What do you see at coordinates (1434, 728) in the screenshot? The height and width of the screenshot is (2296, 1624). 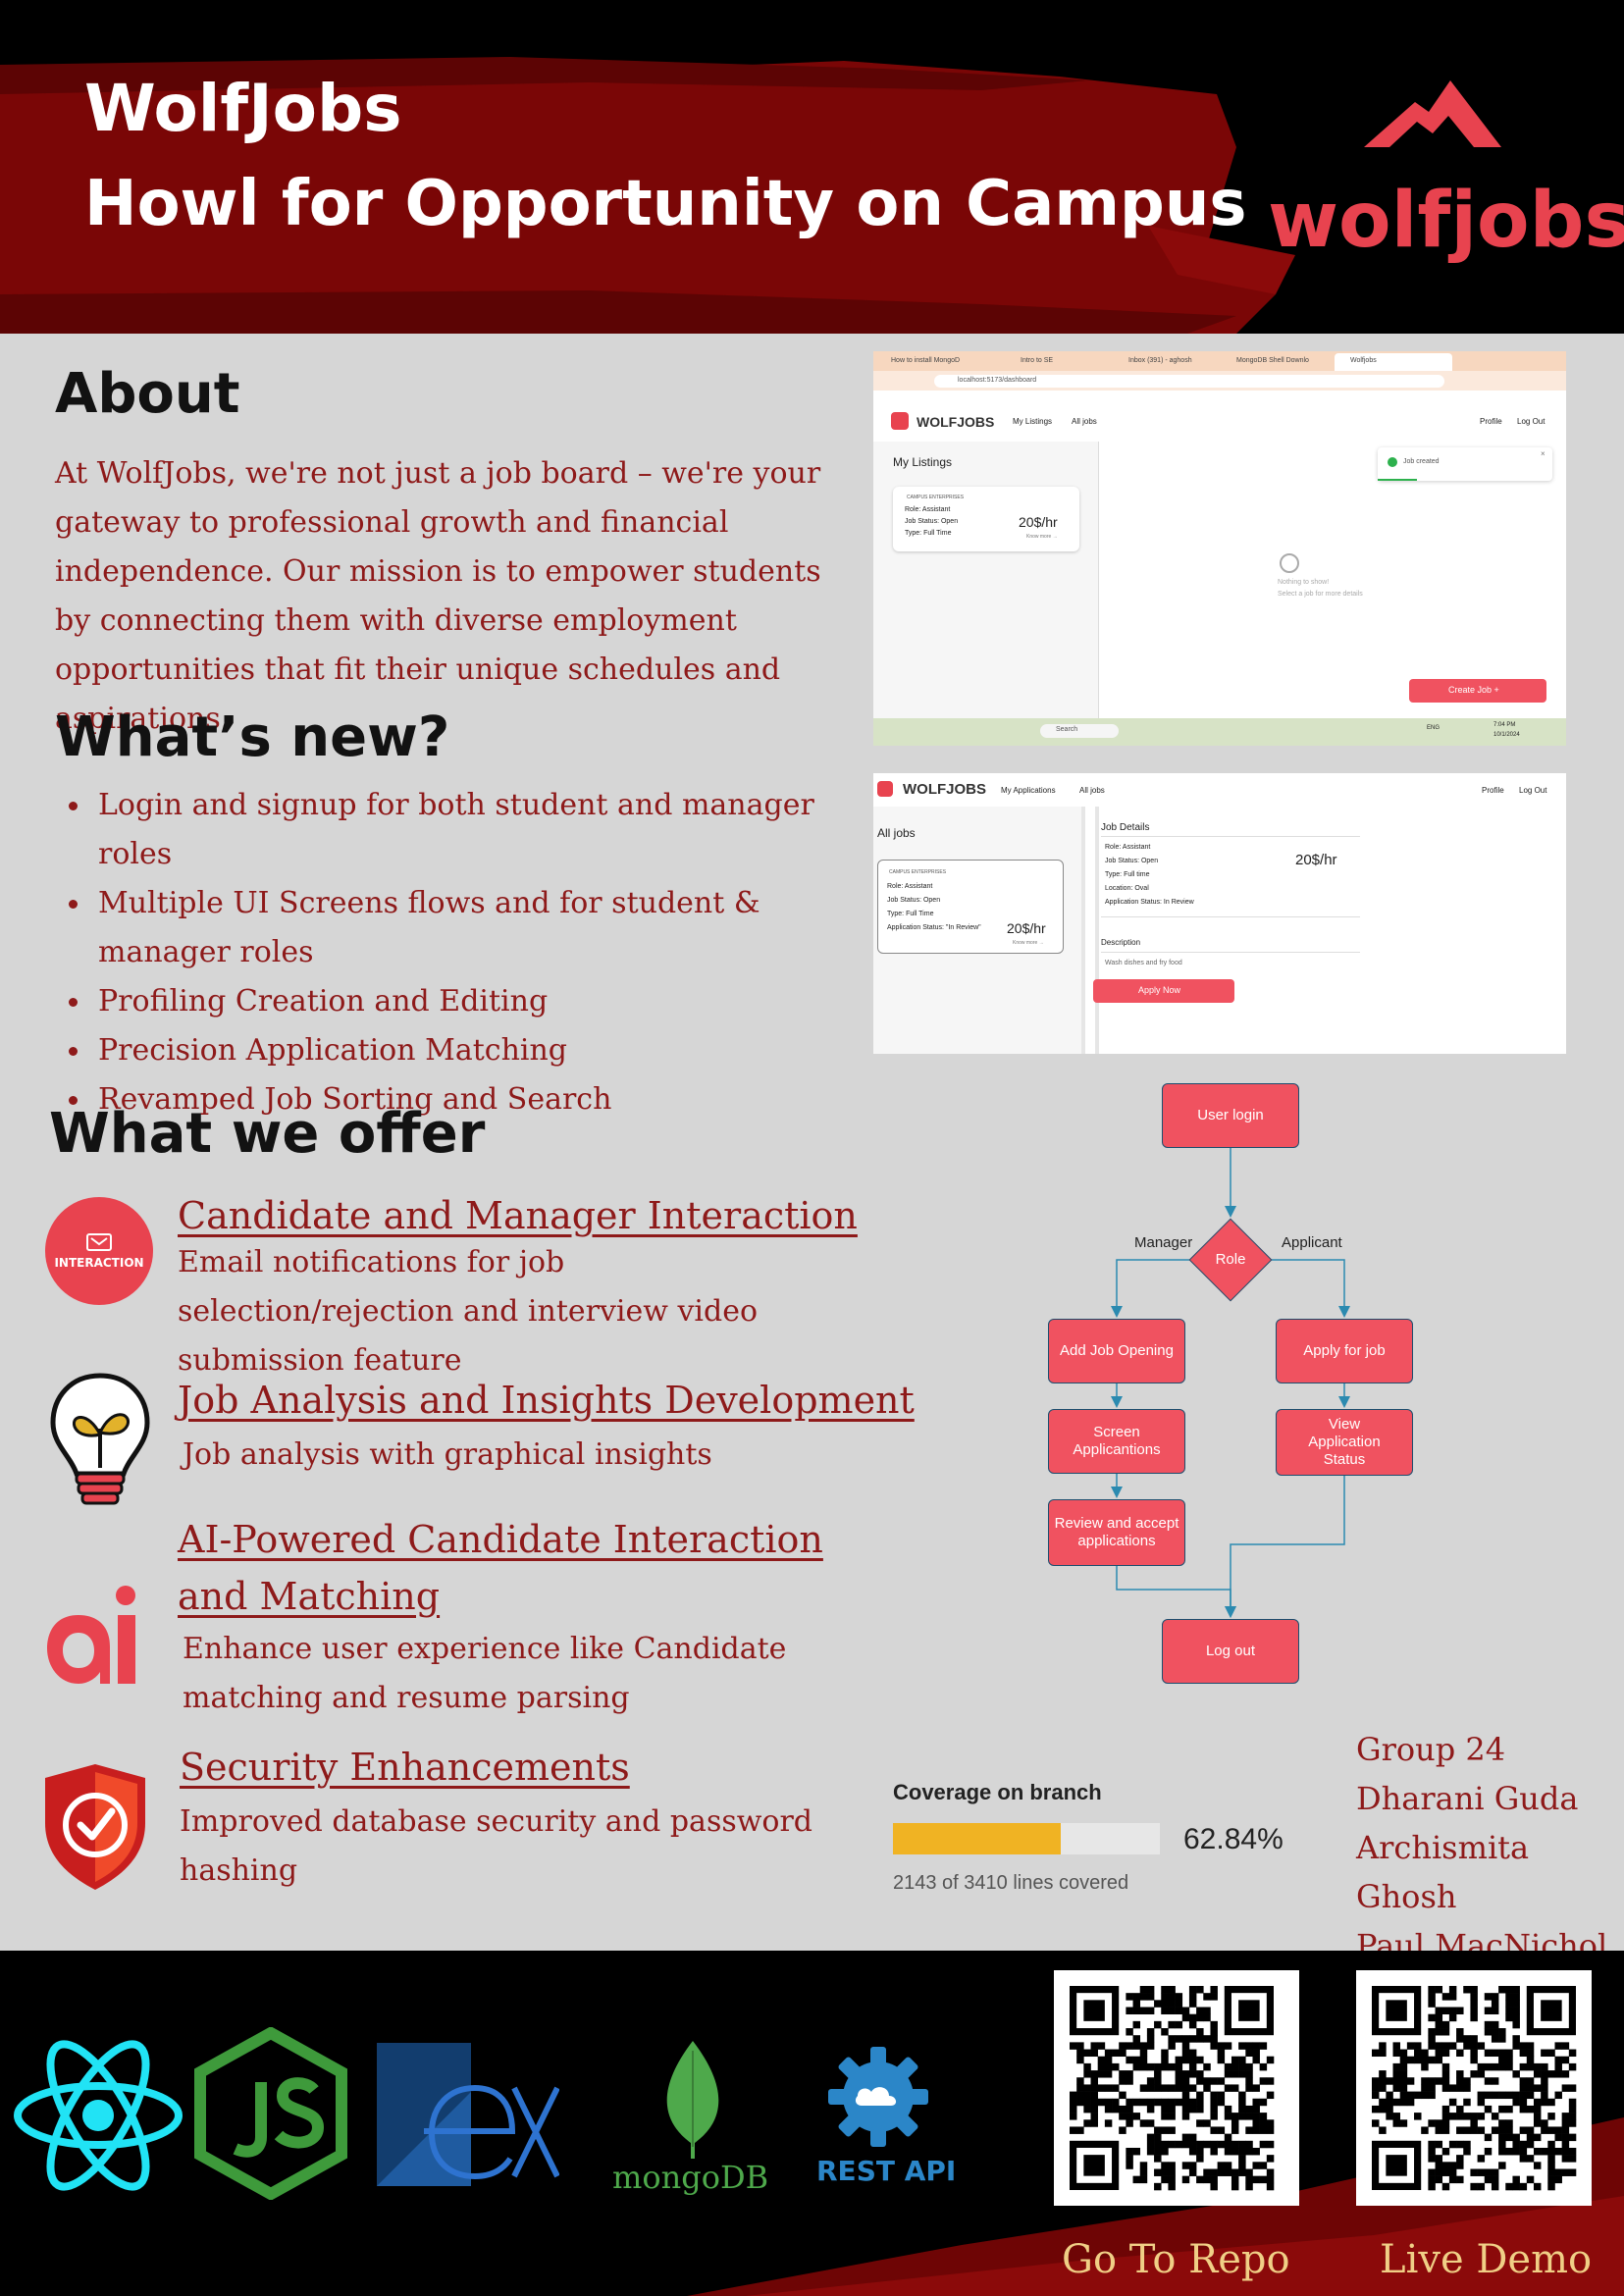 I see `taskbar-lang: ENG` at bounding box center [1434, 728].